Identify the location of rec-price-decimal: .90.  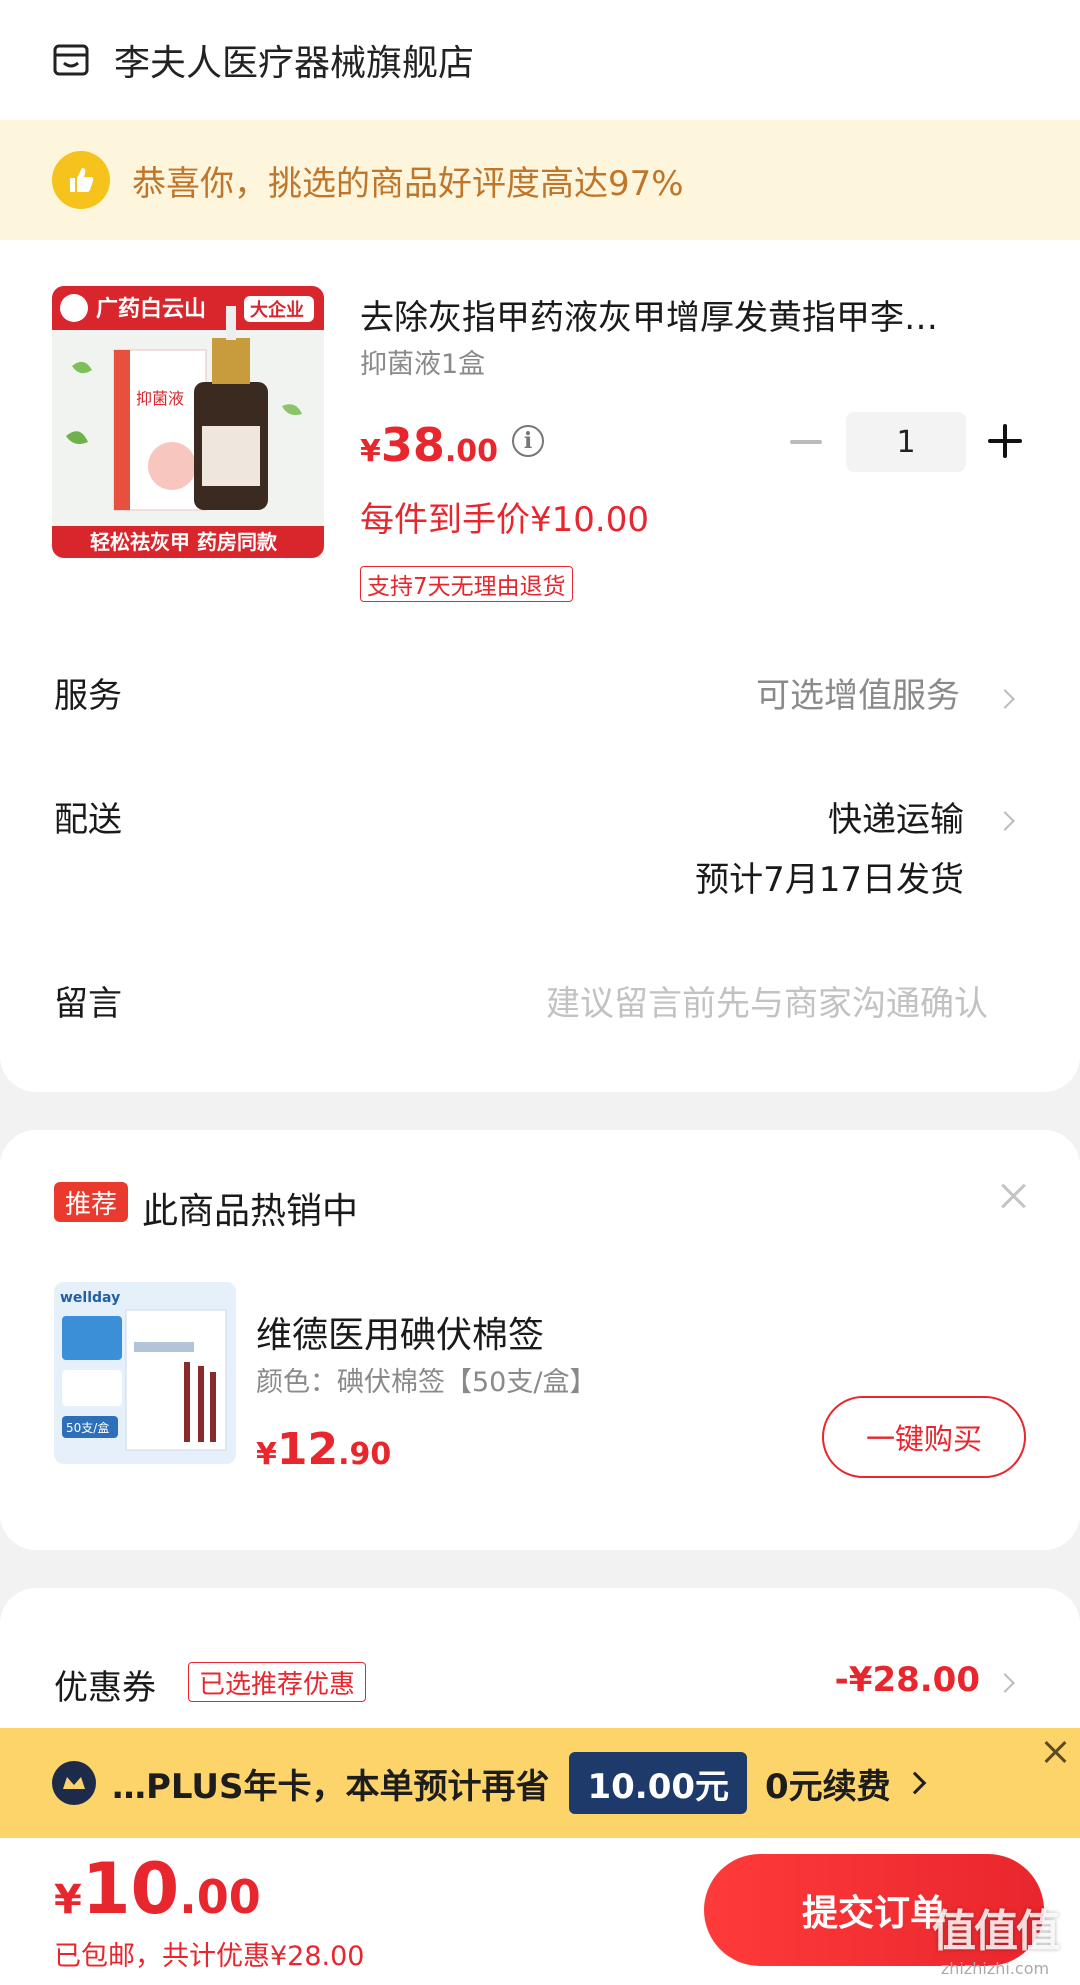
(365, 1454).